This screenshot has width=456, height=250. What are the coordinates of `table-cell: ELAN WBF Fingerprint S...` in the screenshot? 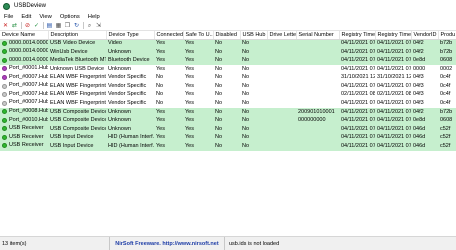 It's located at (78, 103).